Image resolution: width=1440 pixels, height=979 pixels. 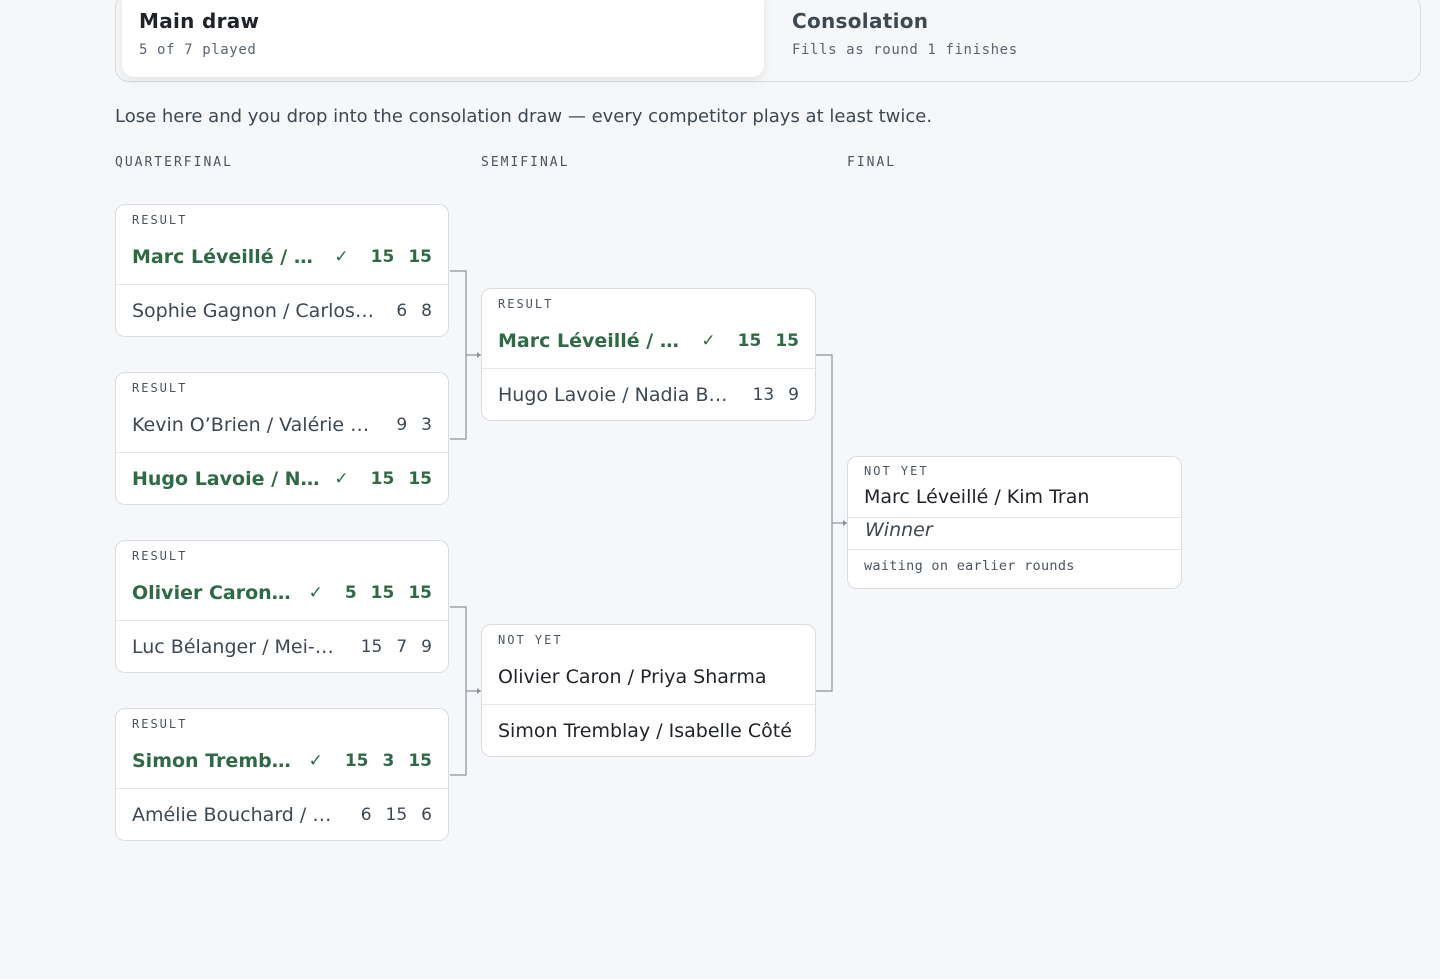 What do you see at coordinates (1014, 533) in the screenshot?
I see `winner-placeholder: Winner` at bounding box center [1014, 533].